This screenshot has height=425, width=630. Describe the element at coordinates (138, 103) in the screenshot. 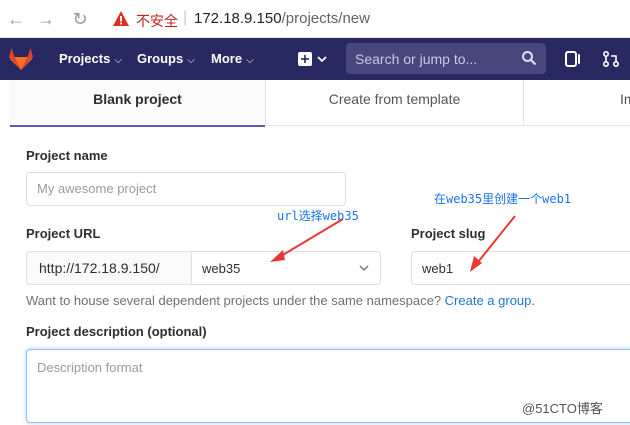

I see `tab-blank-project: Blank project` at that location.